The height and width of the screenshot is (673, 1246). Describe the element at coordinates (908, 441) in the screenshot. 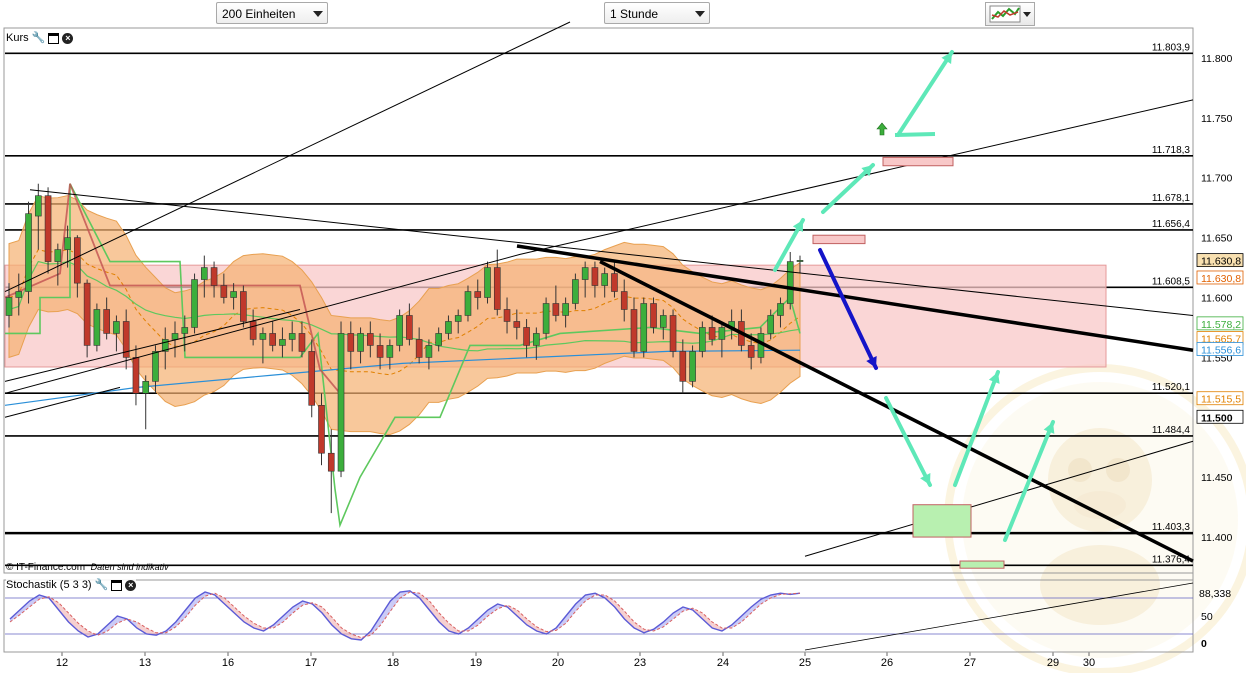

I see `down-arrow` at that location.